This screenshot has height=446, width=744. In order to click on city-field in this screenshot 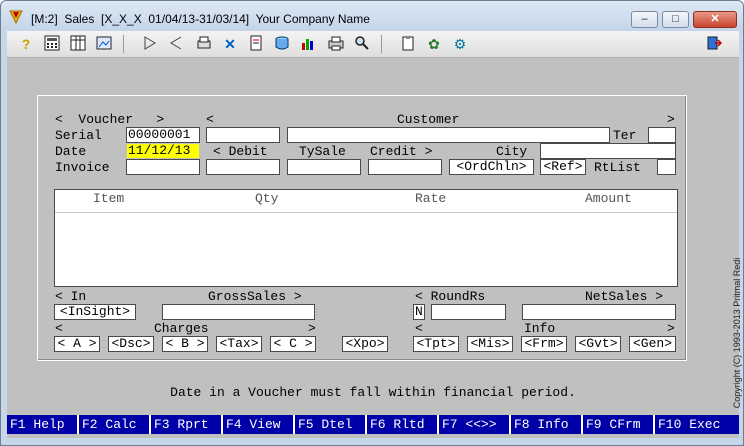, I will do `click(608, 151)`.